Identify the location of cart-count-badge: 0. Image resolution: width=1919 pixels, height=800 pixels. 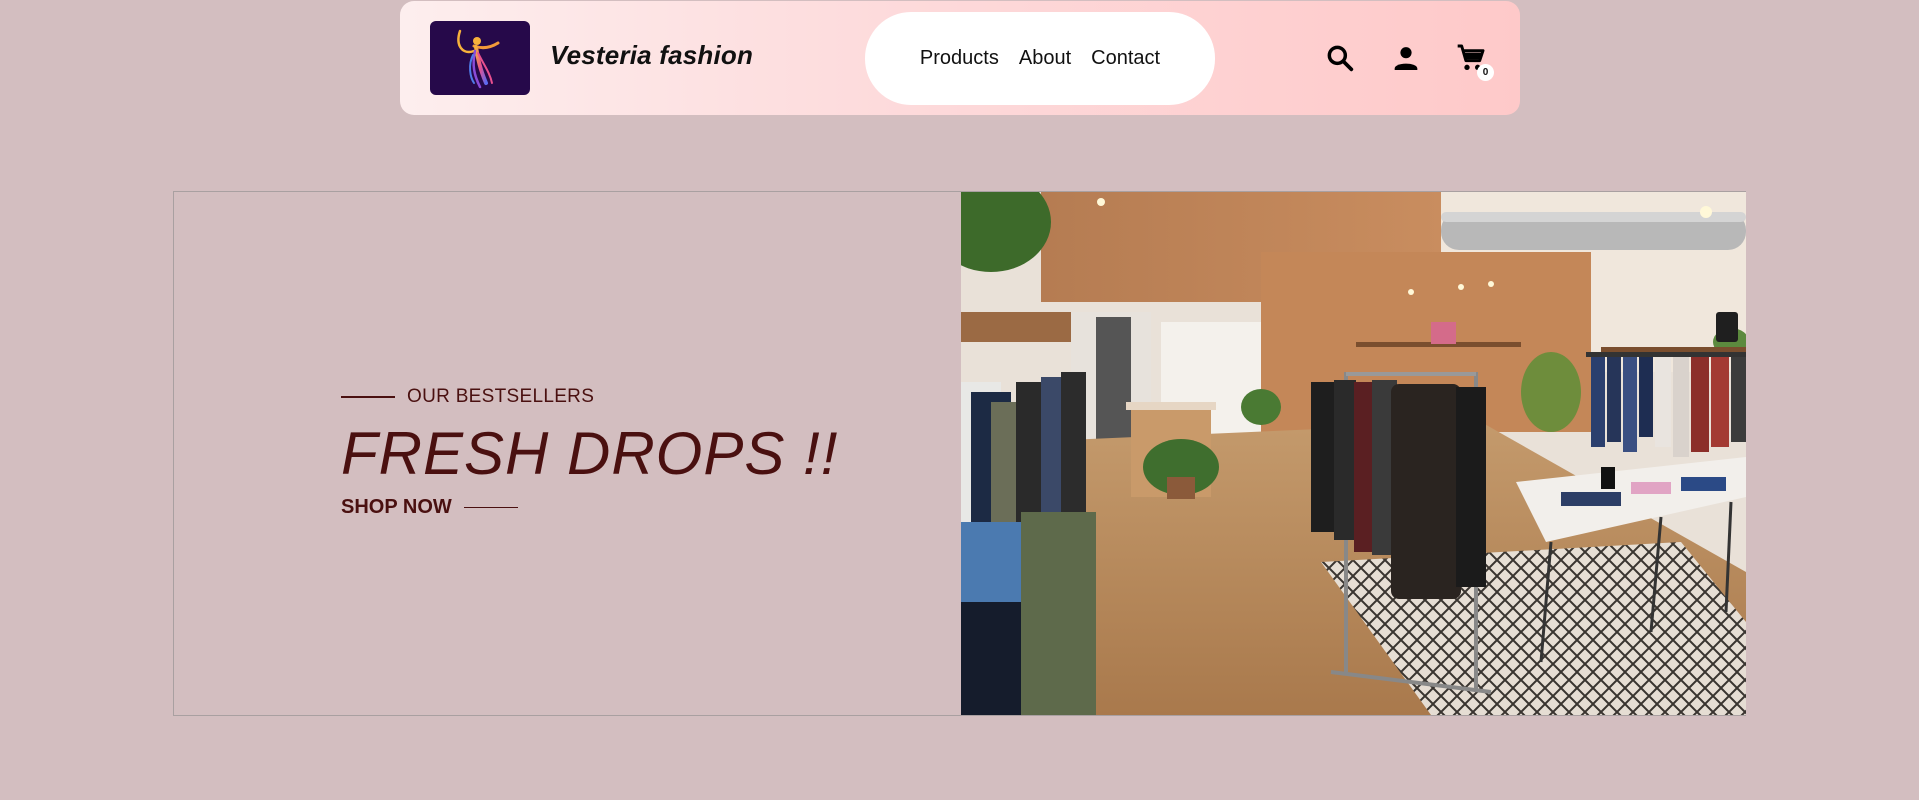
(1485, 72).